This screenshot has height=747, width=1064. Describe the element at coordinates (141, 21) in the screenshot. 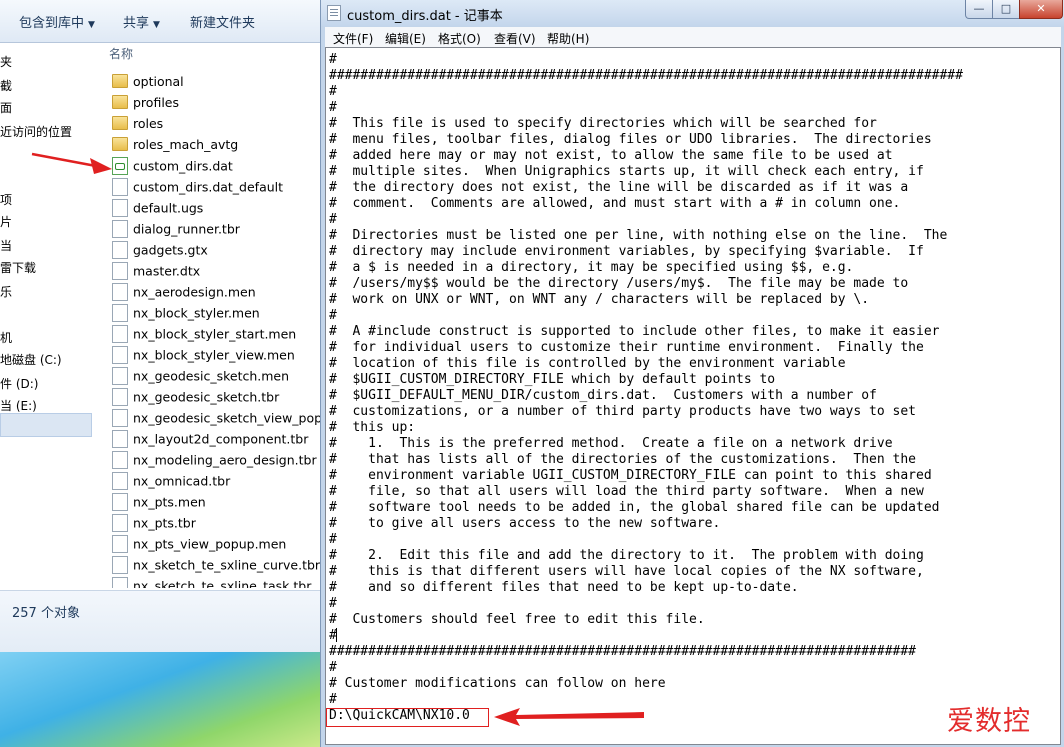

I see `share-button: 共享 ▼` at that location.